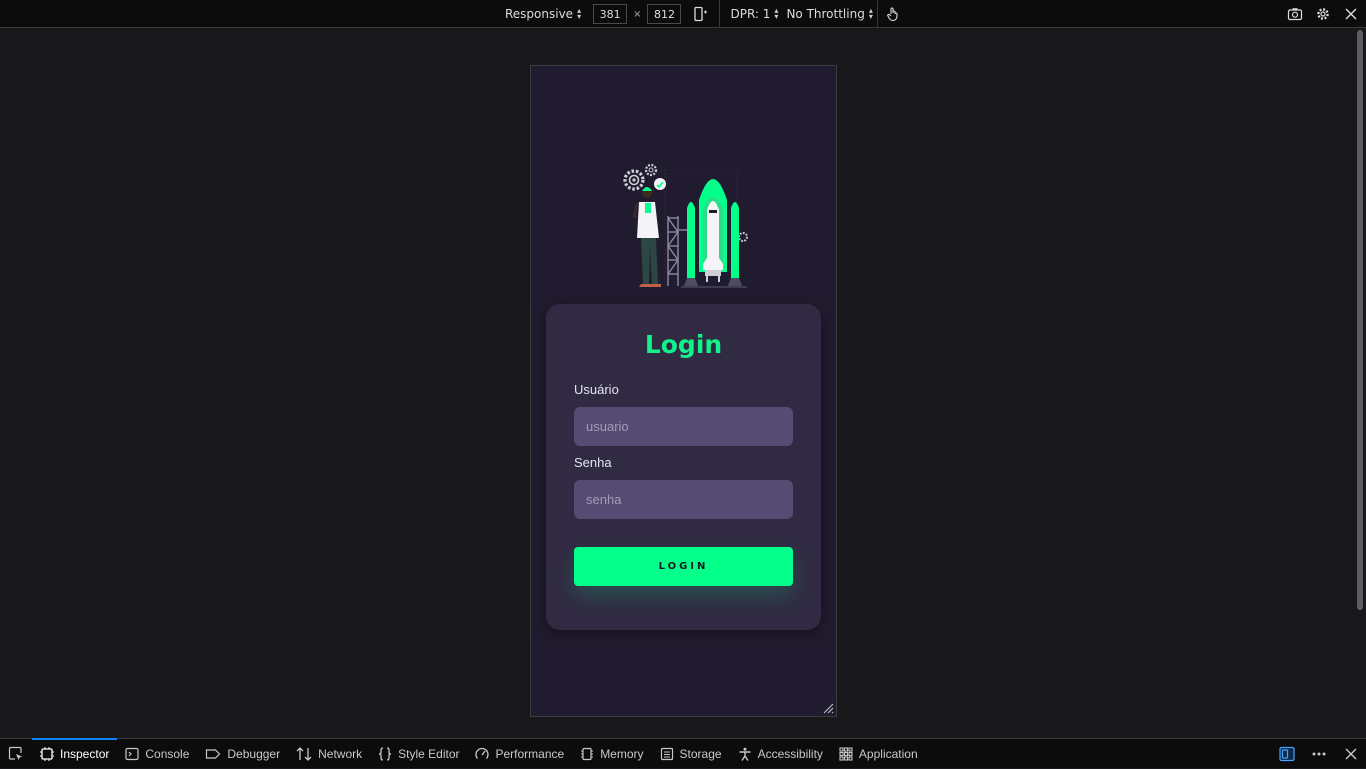  I want to click on element-picker-button, so click(16, 754).